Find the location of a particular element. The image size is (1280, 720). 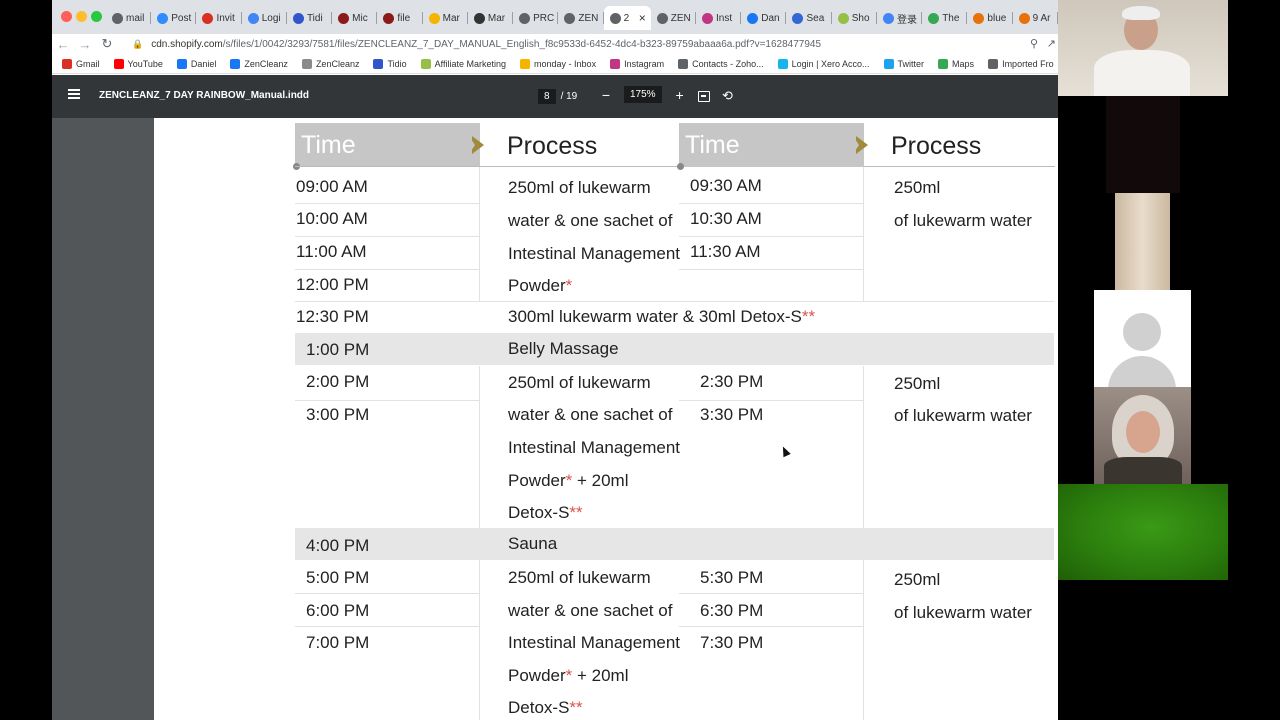

browser-tab: file is located at coordinates (400, 18).